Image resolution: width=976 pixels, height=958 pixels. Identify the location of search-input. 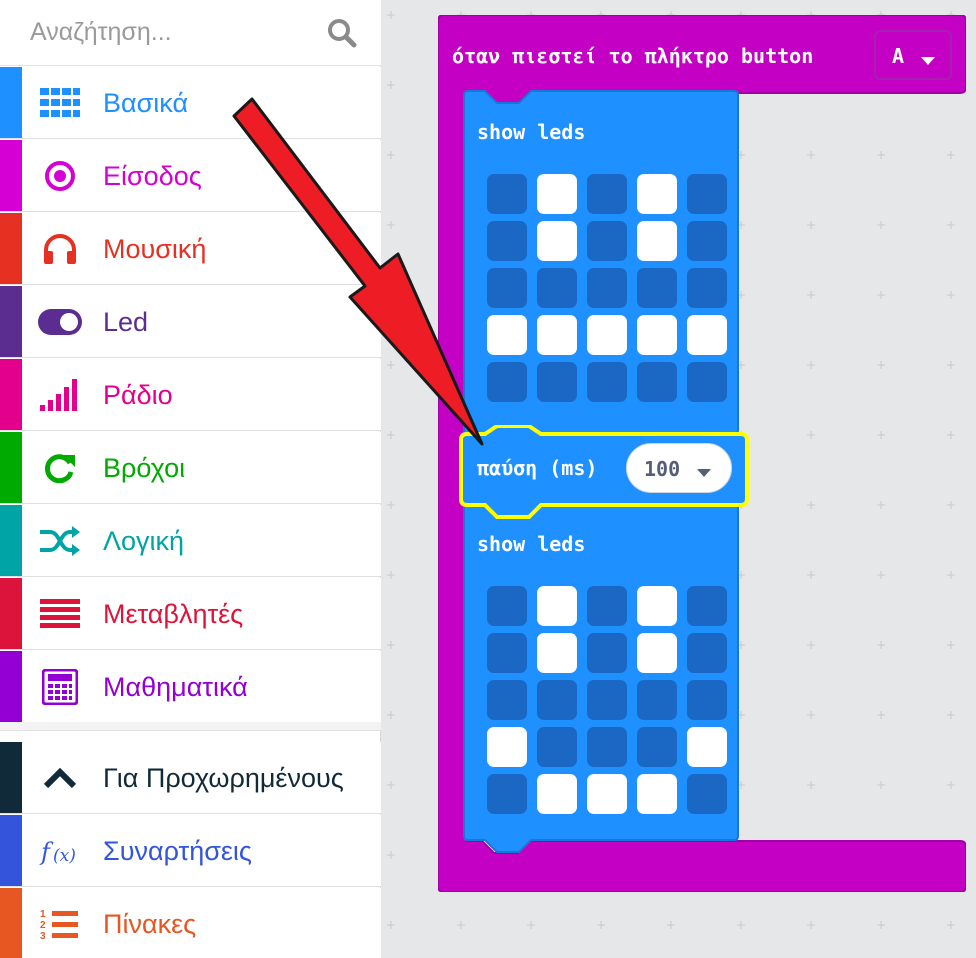
(170, 32).